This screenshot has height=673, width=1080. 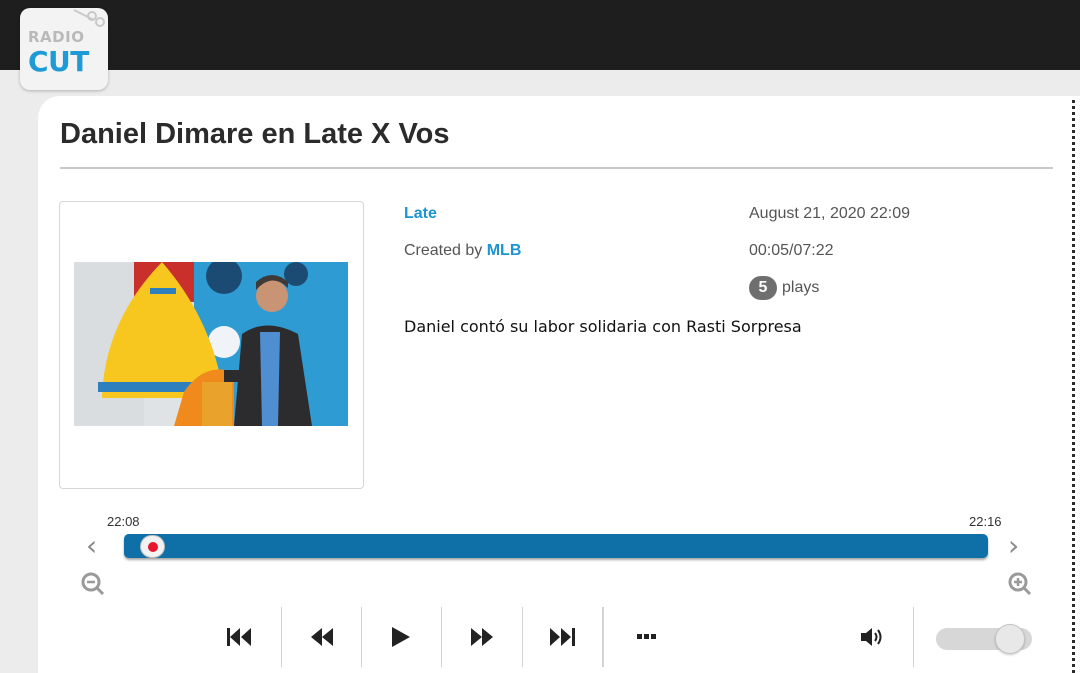 I want to click on program-link-text: Late, so click(x=420, y=213).